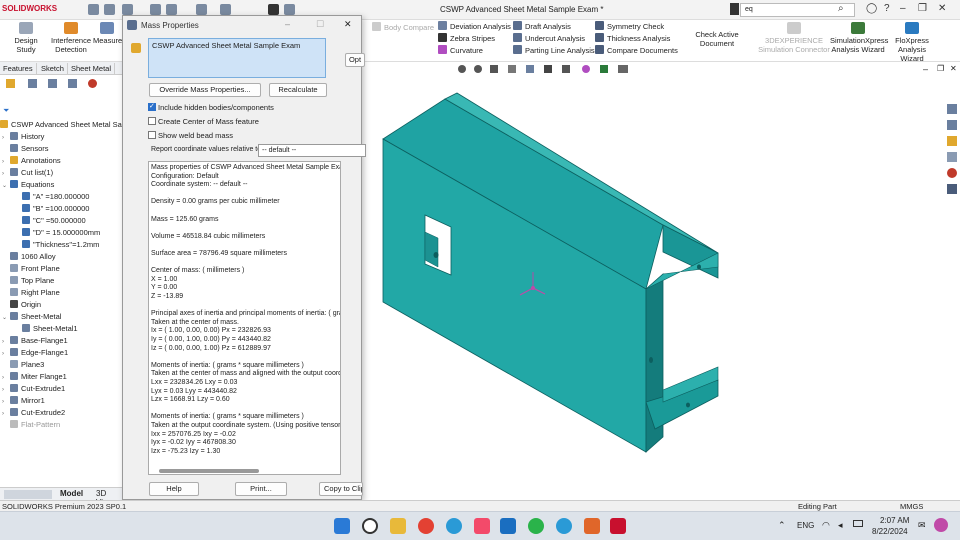 Image resolution: width=960 pixels, height=540 pixels. Describe the element at coordinates (858, 523) in the screenshot. I see `battery-icon` at that location.